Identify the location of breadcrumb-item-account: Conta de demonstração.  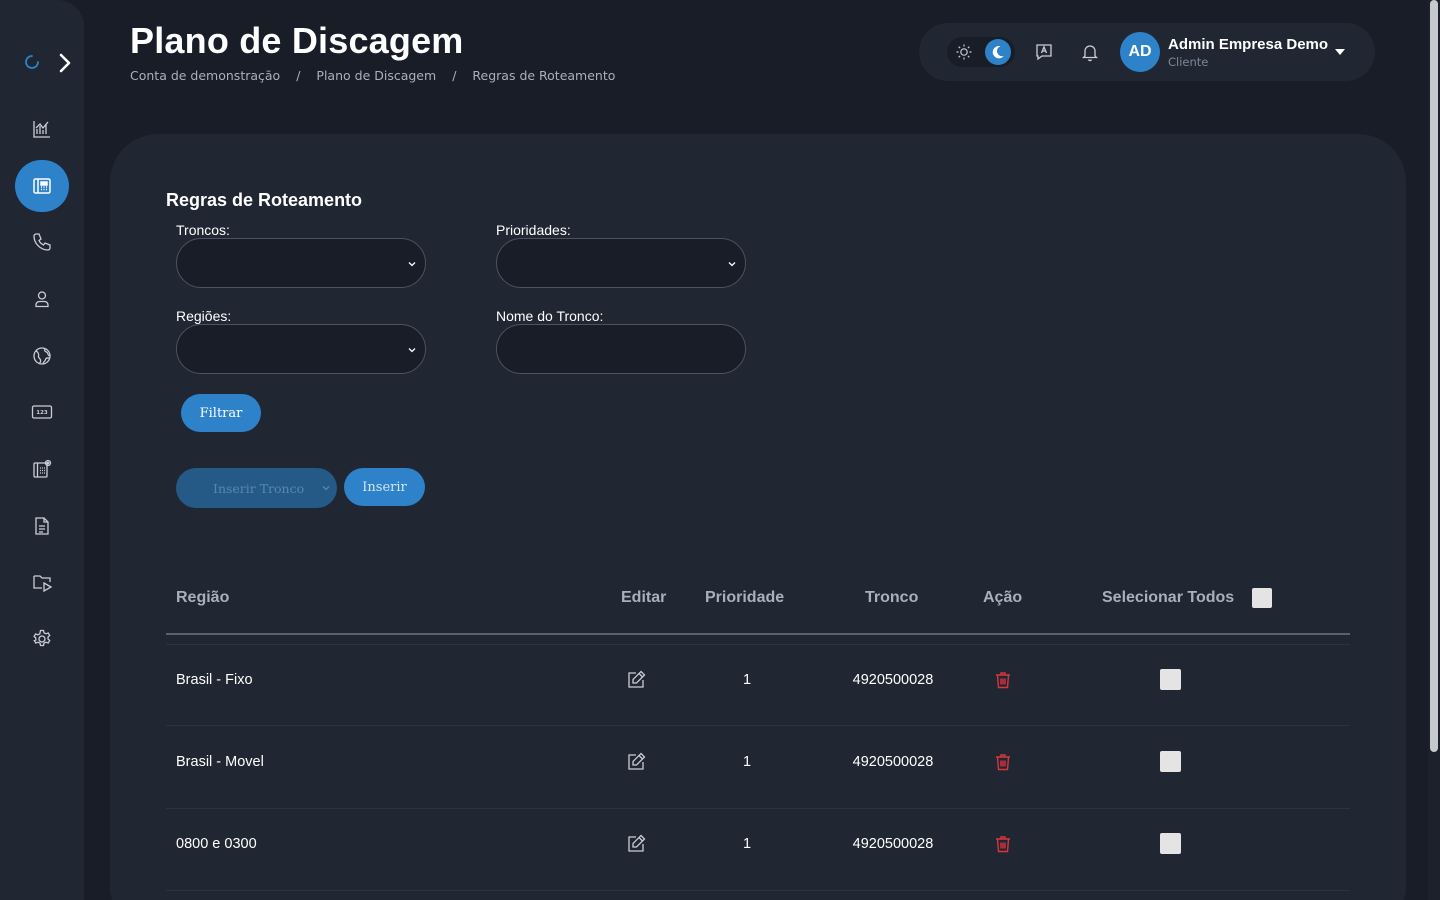
(205, 75).